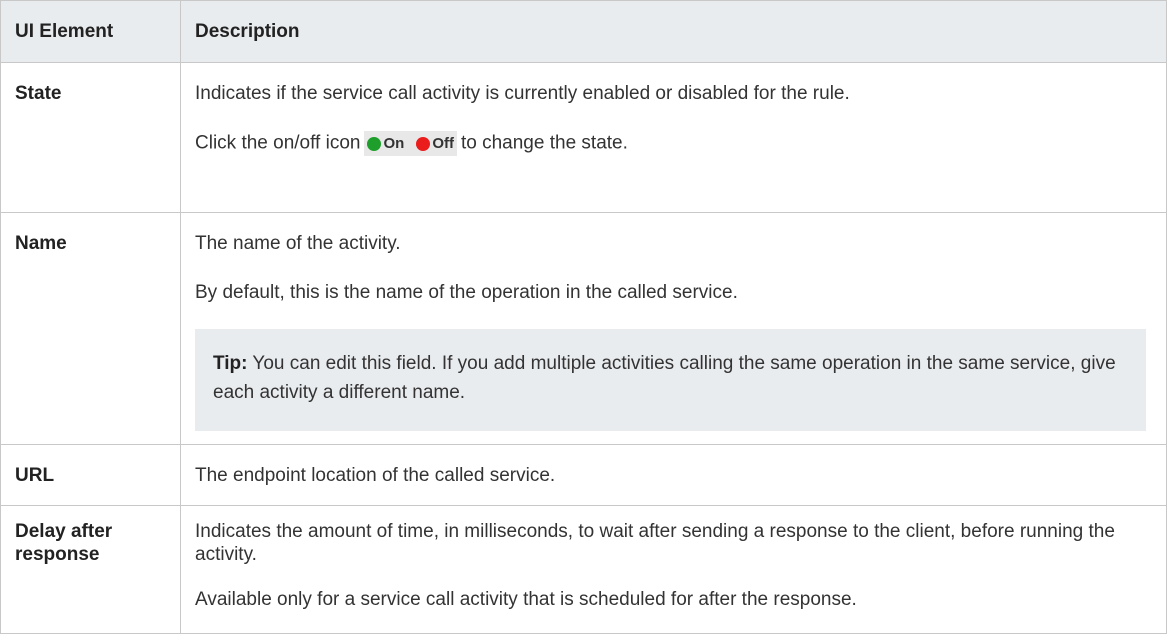 The width and height of the screenshot is (1167, 634). What do you see at coordinates (394, 143) in the screenshot?
I see `on-label: On` at bounding box center [394, 143].